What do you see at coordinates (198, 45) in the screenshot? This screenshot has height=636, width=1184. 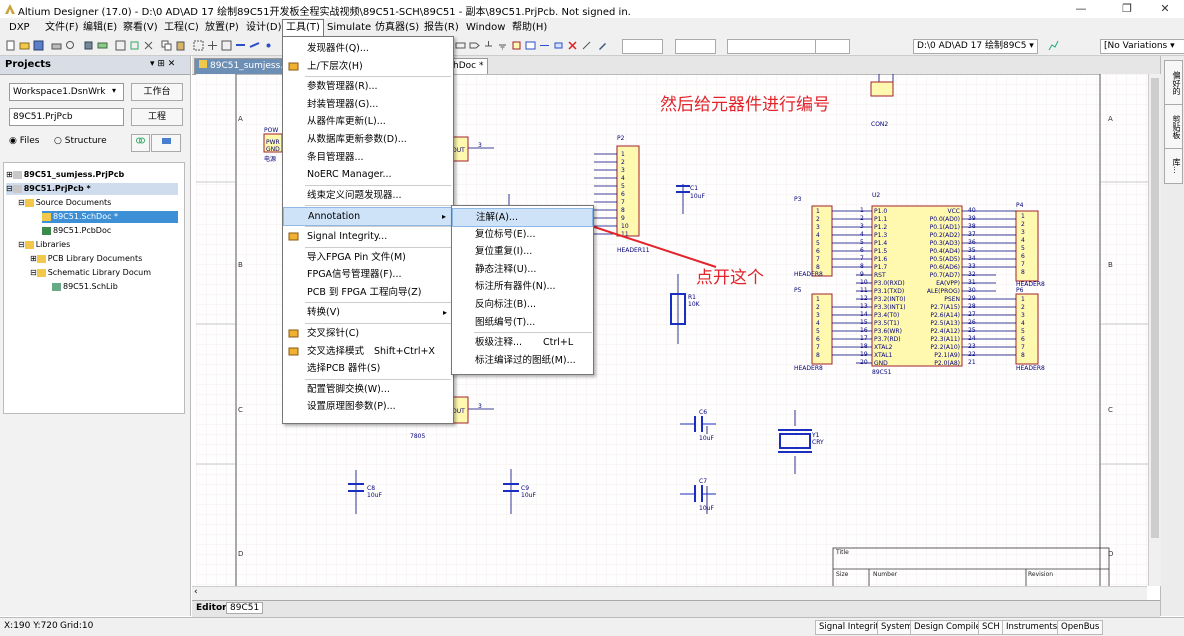 I see `select-icon` at bounding box center [198, 45].